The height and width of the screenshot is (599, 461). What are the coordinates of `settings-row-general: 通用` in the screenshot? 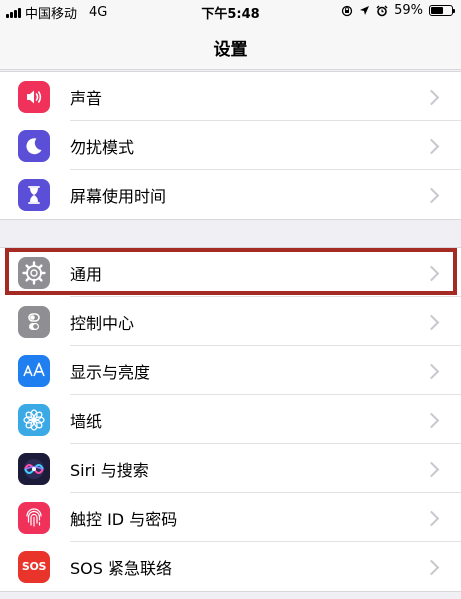 It's located at (230, 272).